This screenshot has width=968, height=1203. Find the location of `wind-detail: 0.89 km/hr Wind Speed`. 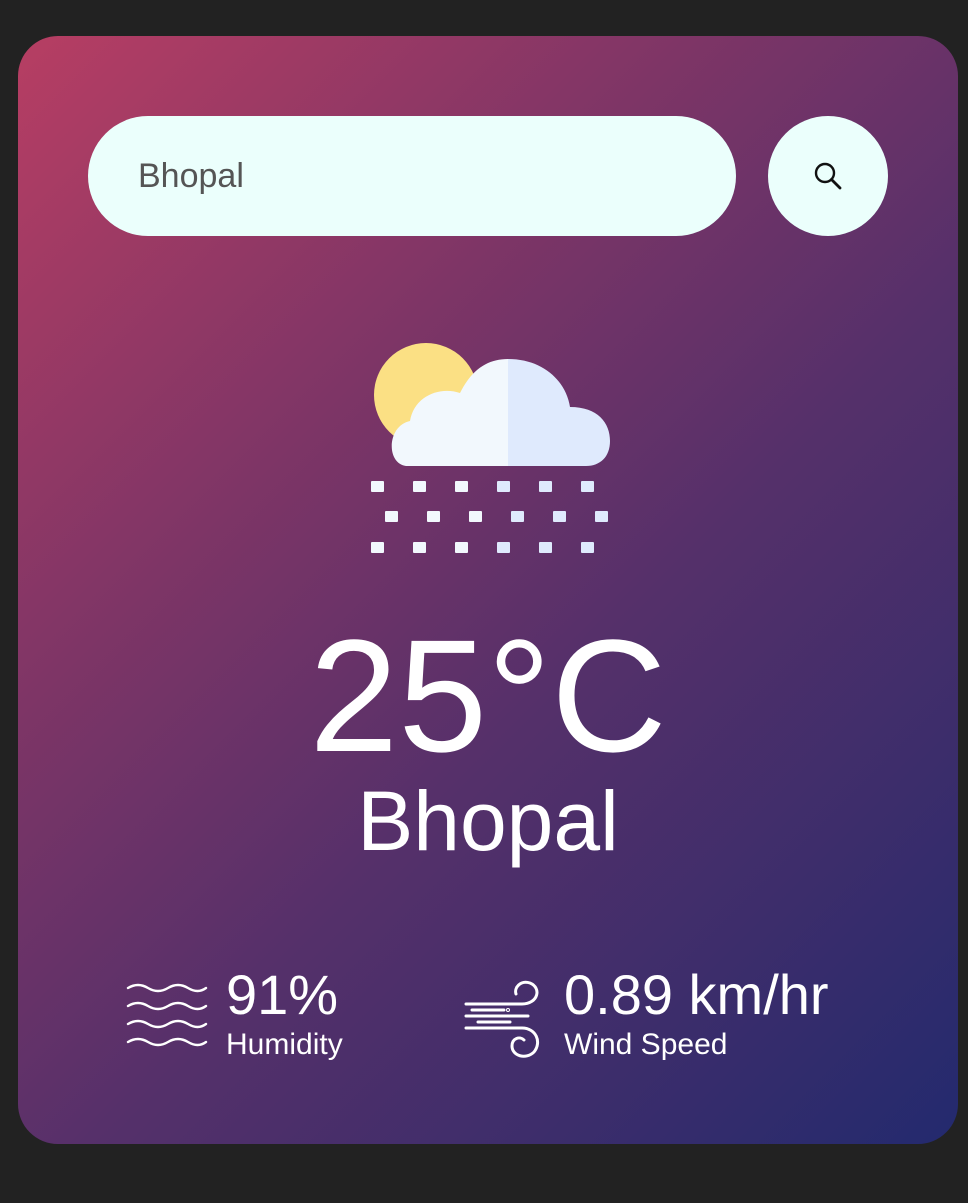

wind-detail: 0.89 km/hr Wind Speed is located at coordinates (646, 1013).